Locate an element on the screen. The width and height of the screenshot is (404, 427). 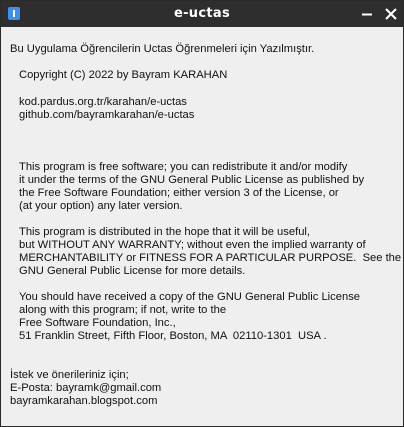
repo-link-pardus: kod.pardus.org.tr/karahan/e-uctas is located at coordinates (103, 102).